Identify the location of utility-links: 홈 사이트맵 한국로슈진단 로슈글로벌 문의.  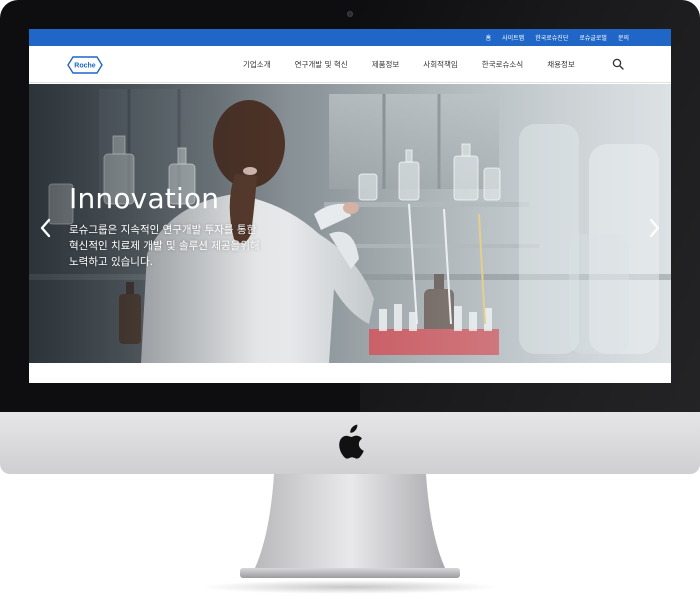
(557, 37).